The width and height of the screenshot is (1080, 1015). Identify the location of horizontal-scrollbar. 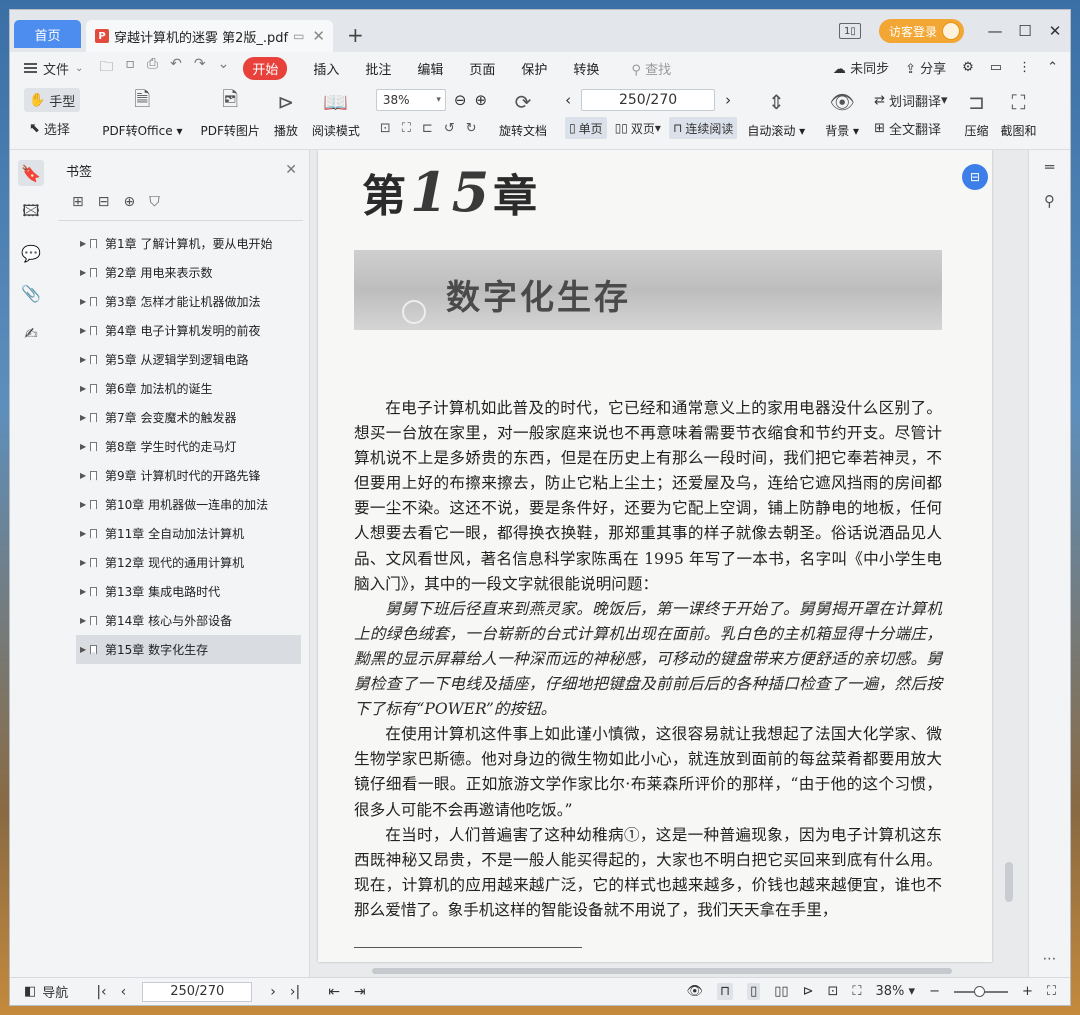
(662, 971).